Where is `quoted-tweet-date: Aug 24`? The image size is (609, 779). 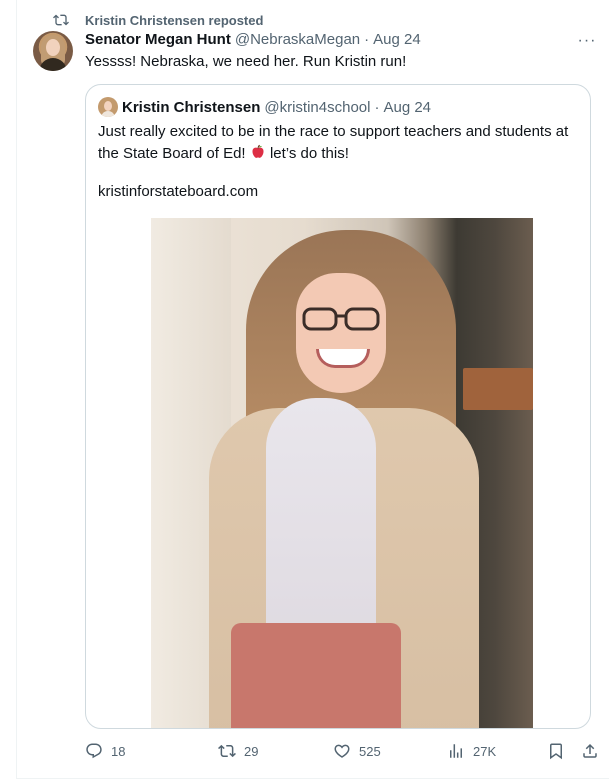 quoted-tweet-date: Aug 24 is located at coordinates (407, 107).